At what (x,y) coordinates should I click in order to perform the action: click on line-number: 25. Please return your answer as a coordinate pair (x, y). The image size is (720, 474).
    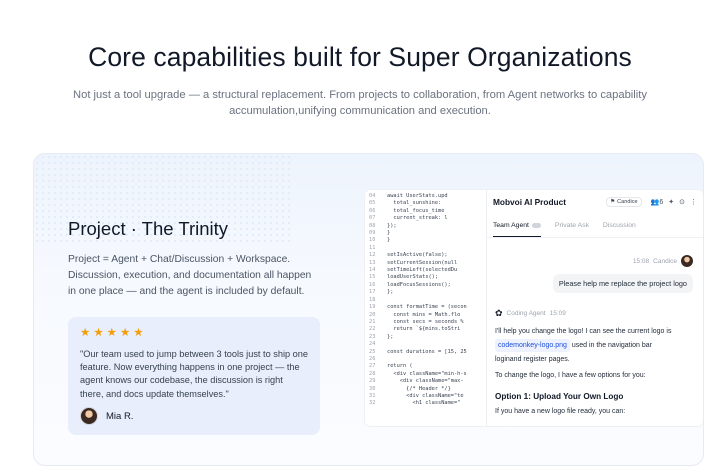
    Looking at the image, I should click on (372, 351).